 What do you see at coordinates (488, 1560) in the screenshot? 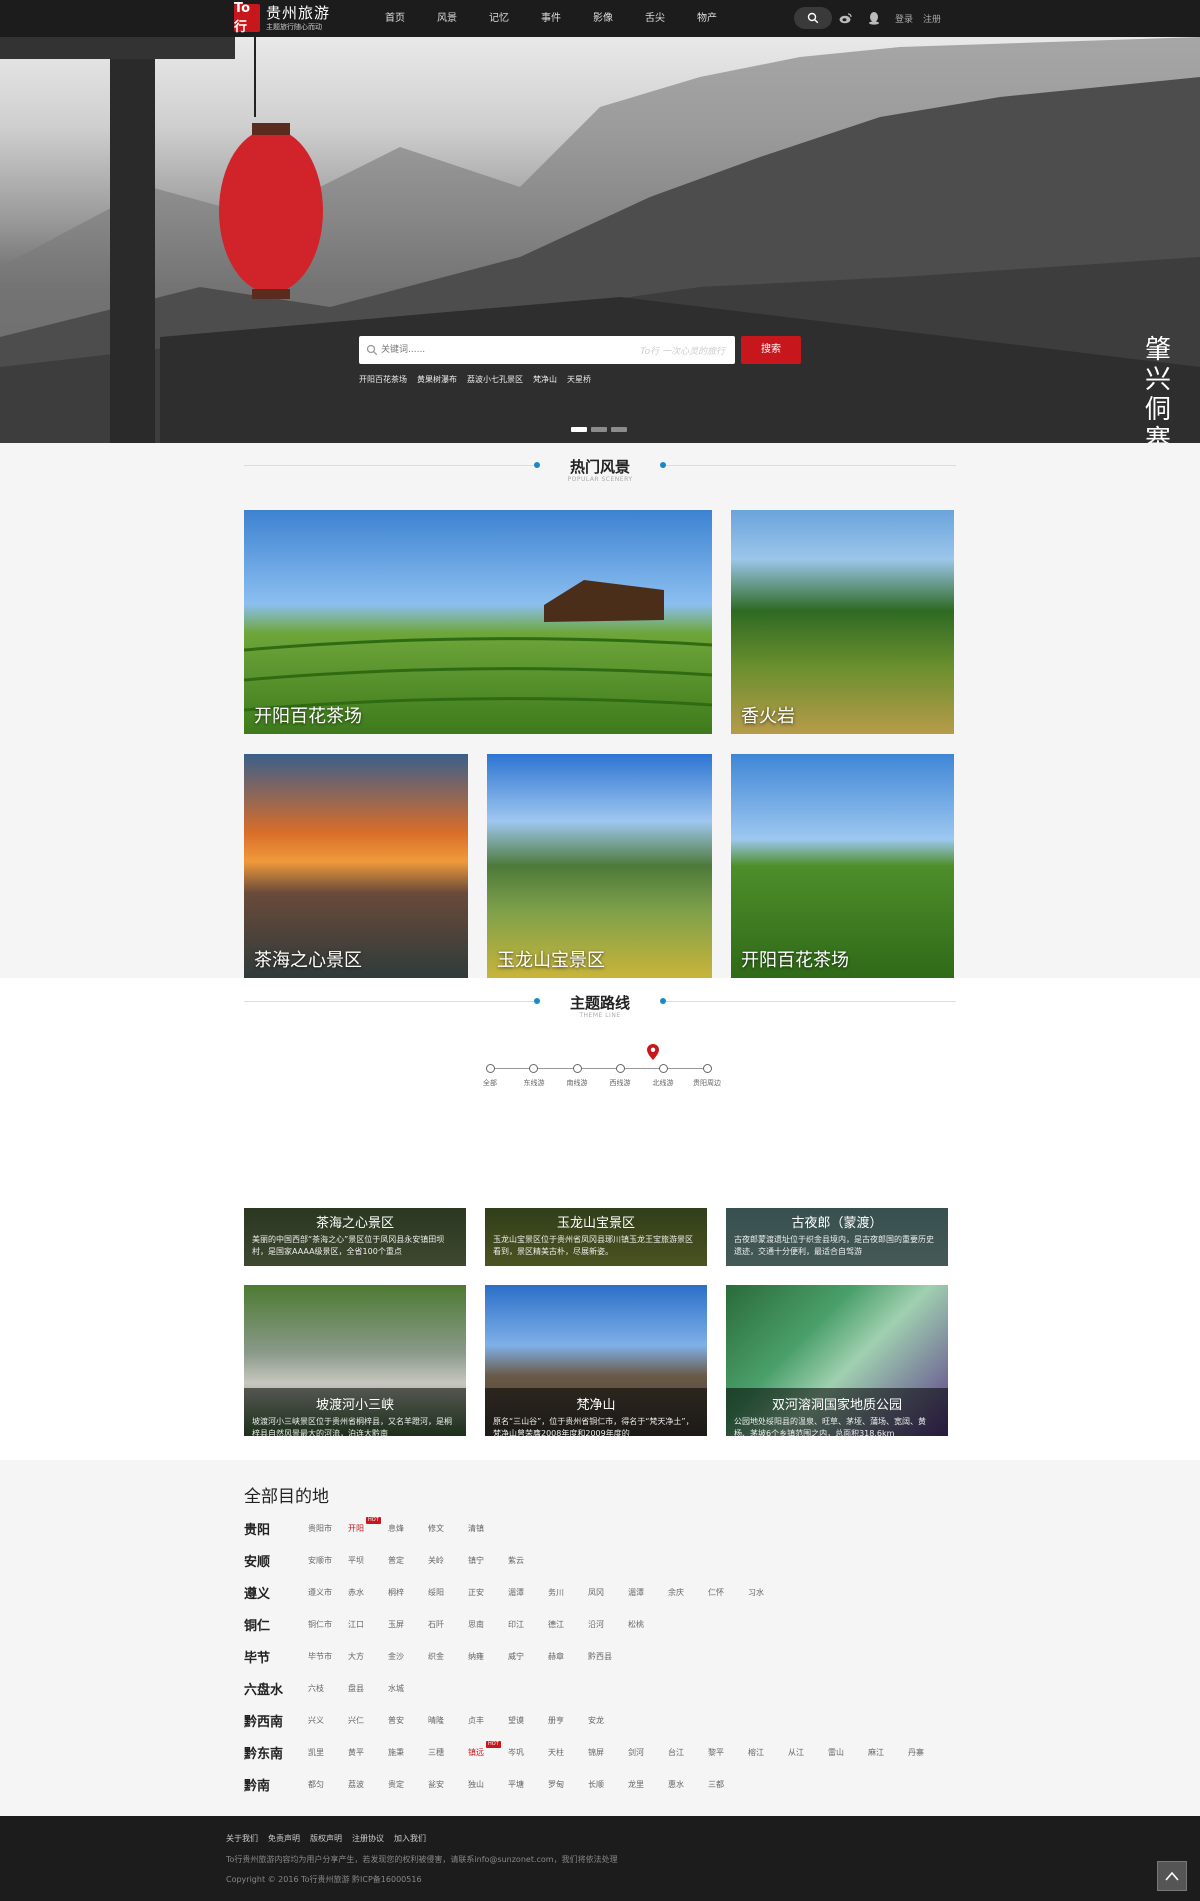
I see `city-link: 镇宁` at bounding box center [488, 1560].